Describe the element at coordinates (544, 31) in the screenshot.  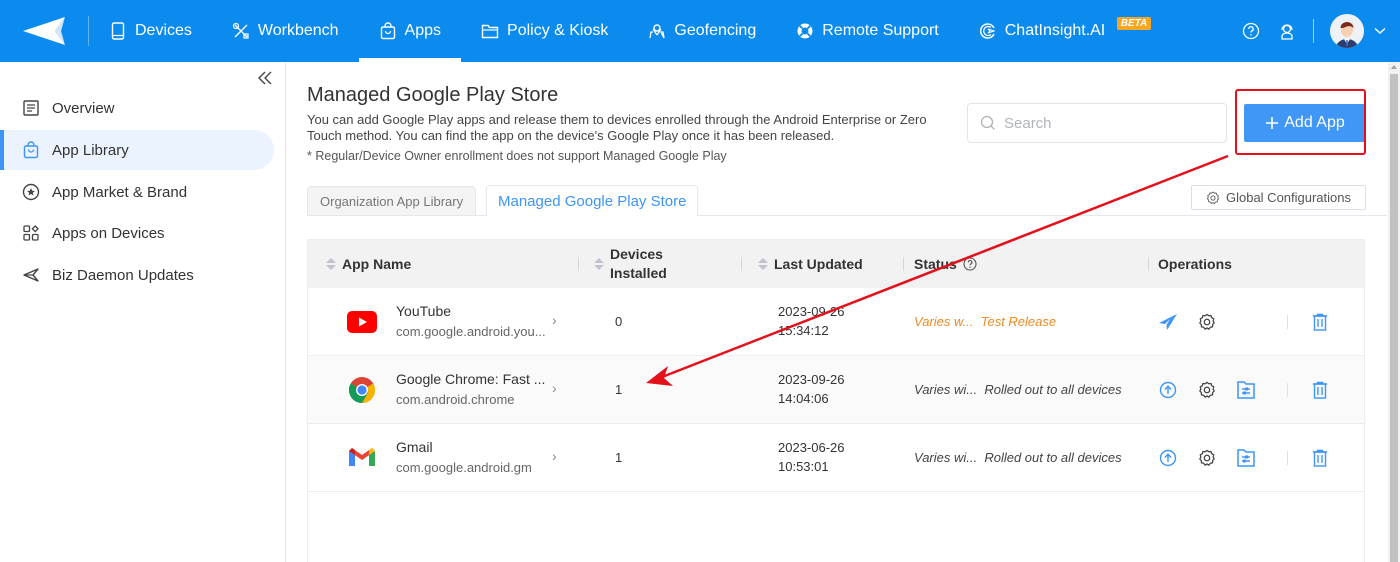
I see `nav-policy-kiosk: Policy & Kiosk` at that location.